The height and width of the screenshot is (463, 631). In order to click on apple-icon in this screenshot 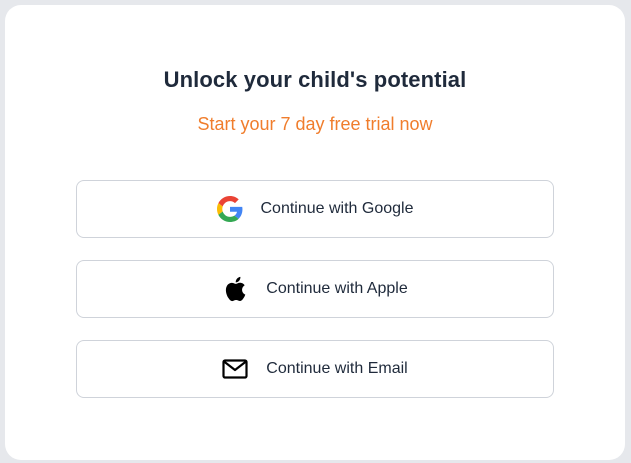, I will do `click(235, 289)`.